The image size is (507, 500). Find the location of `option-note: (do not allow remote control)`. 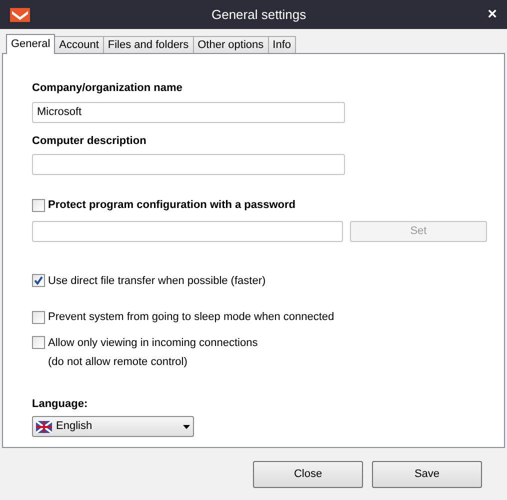

option-note: (do not allow remote control) is located at coordinates (117, 362).